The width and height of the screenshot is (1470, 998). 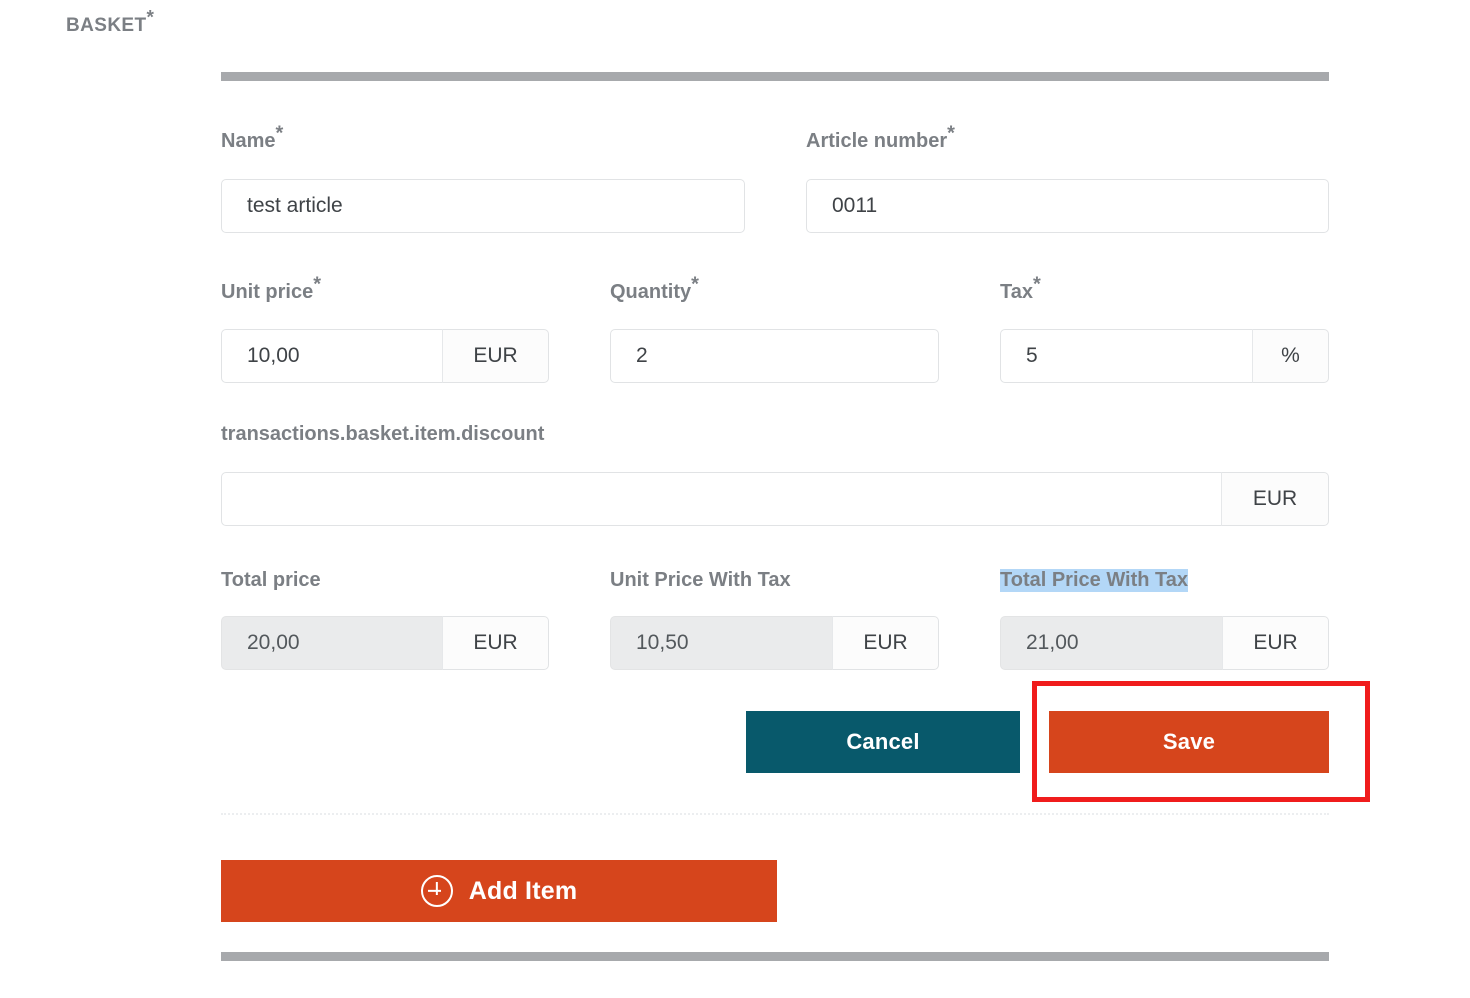 I want to click on cancel-button: Cancel, so click(x=883, y=742).